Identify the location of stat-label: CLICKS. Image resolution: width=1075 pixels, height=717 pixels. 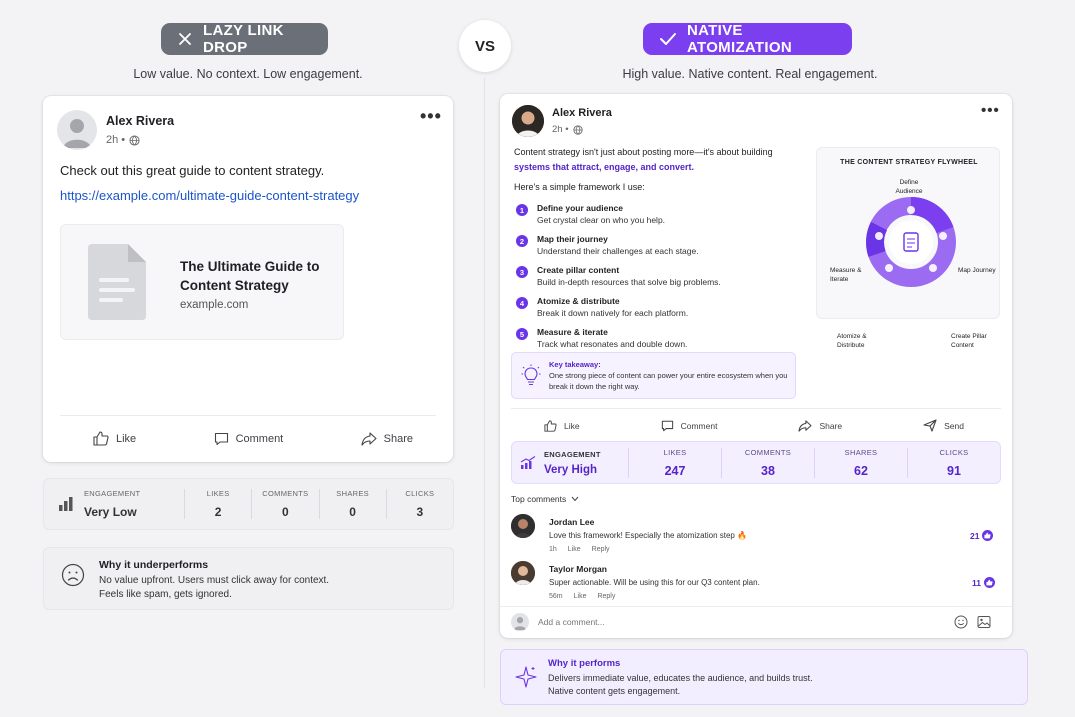
(420, 493).